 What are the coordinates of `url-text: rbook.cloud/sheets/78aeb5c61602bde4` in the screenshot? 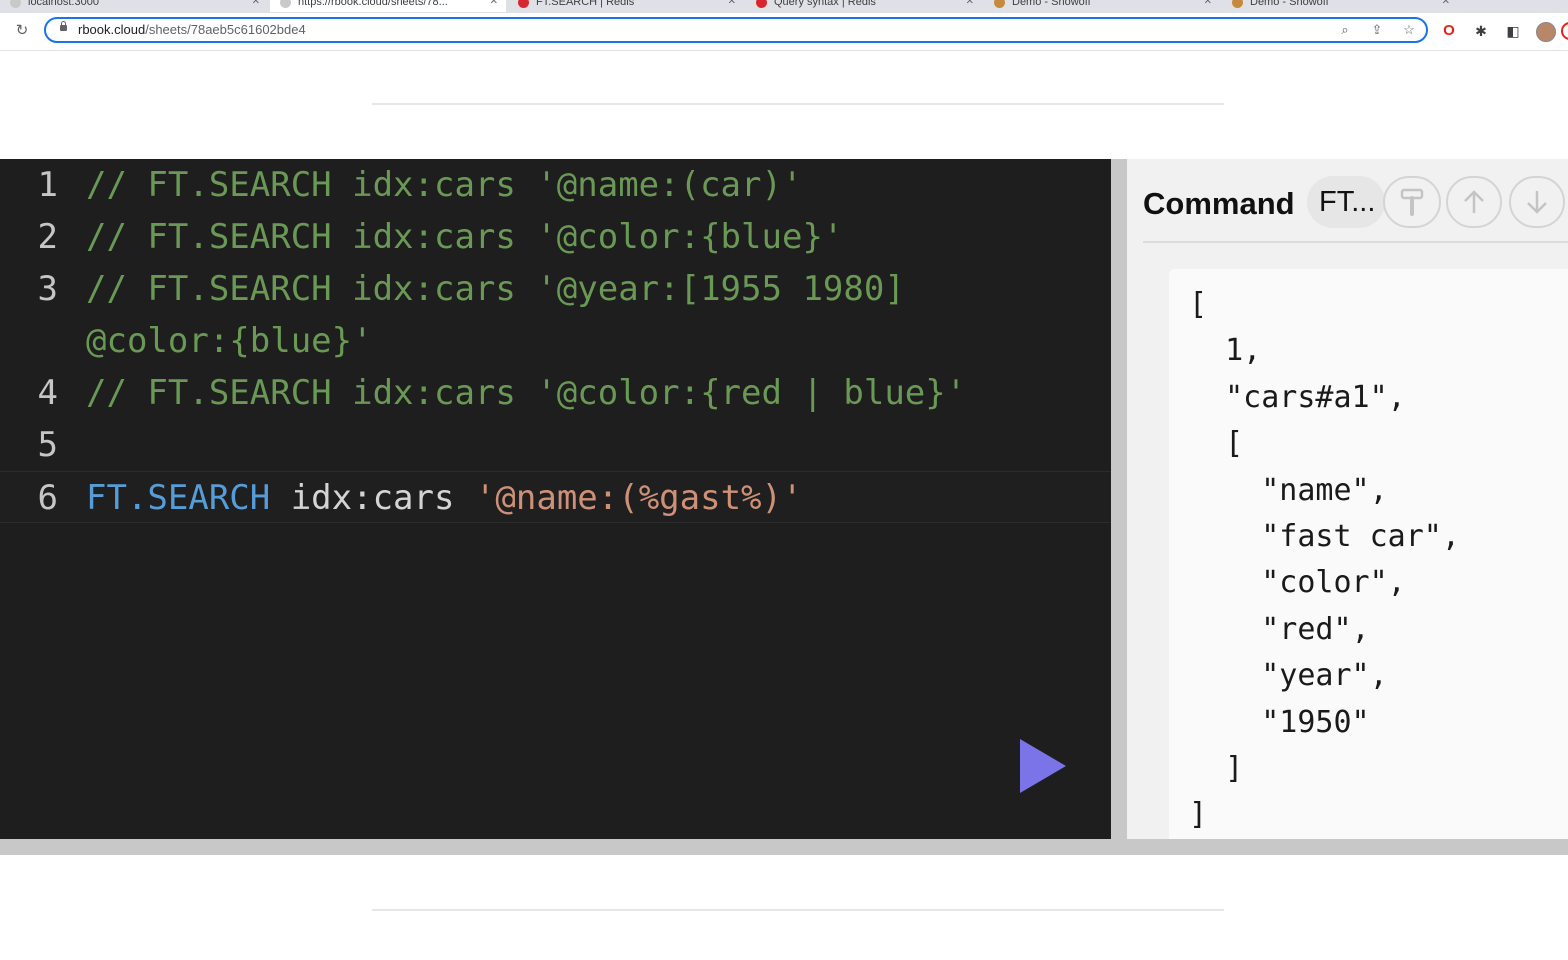 It's located at (192, 30).